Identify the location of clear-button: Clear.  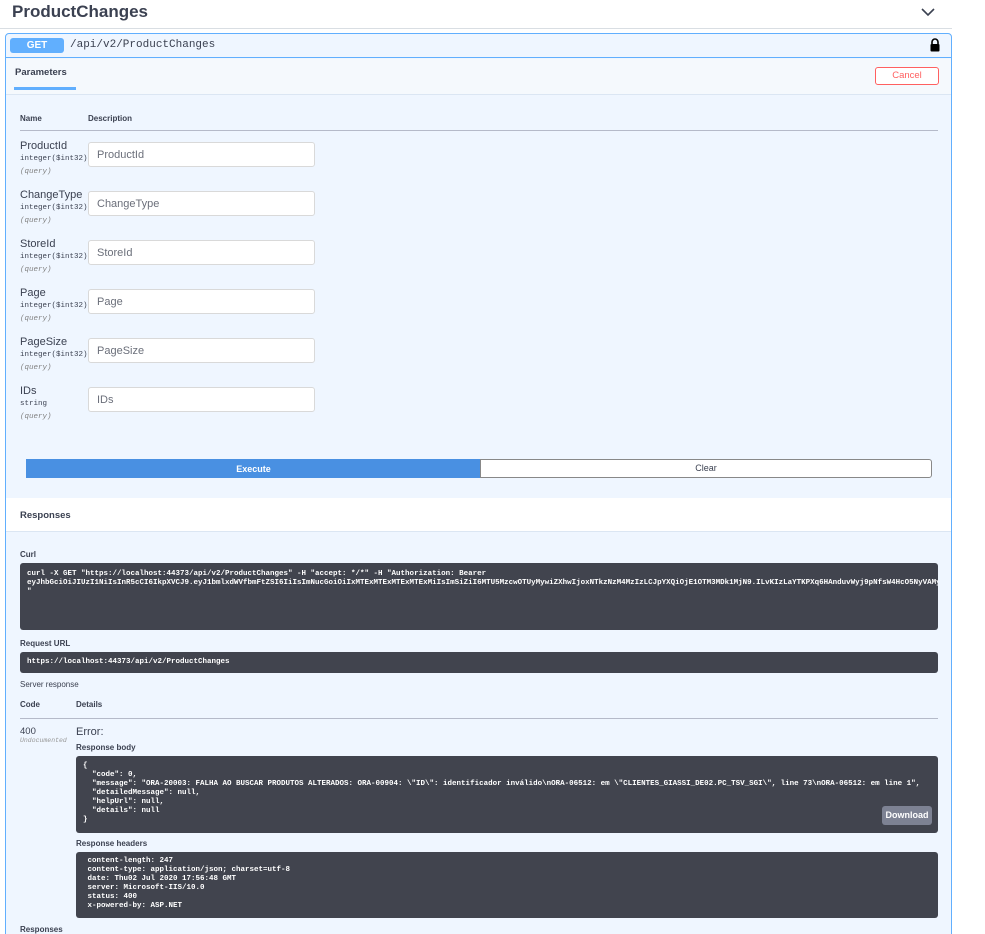
(706, 468).